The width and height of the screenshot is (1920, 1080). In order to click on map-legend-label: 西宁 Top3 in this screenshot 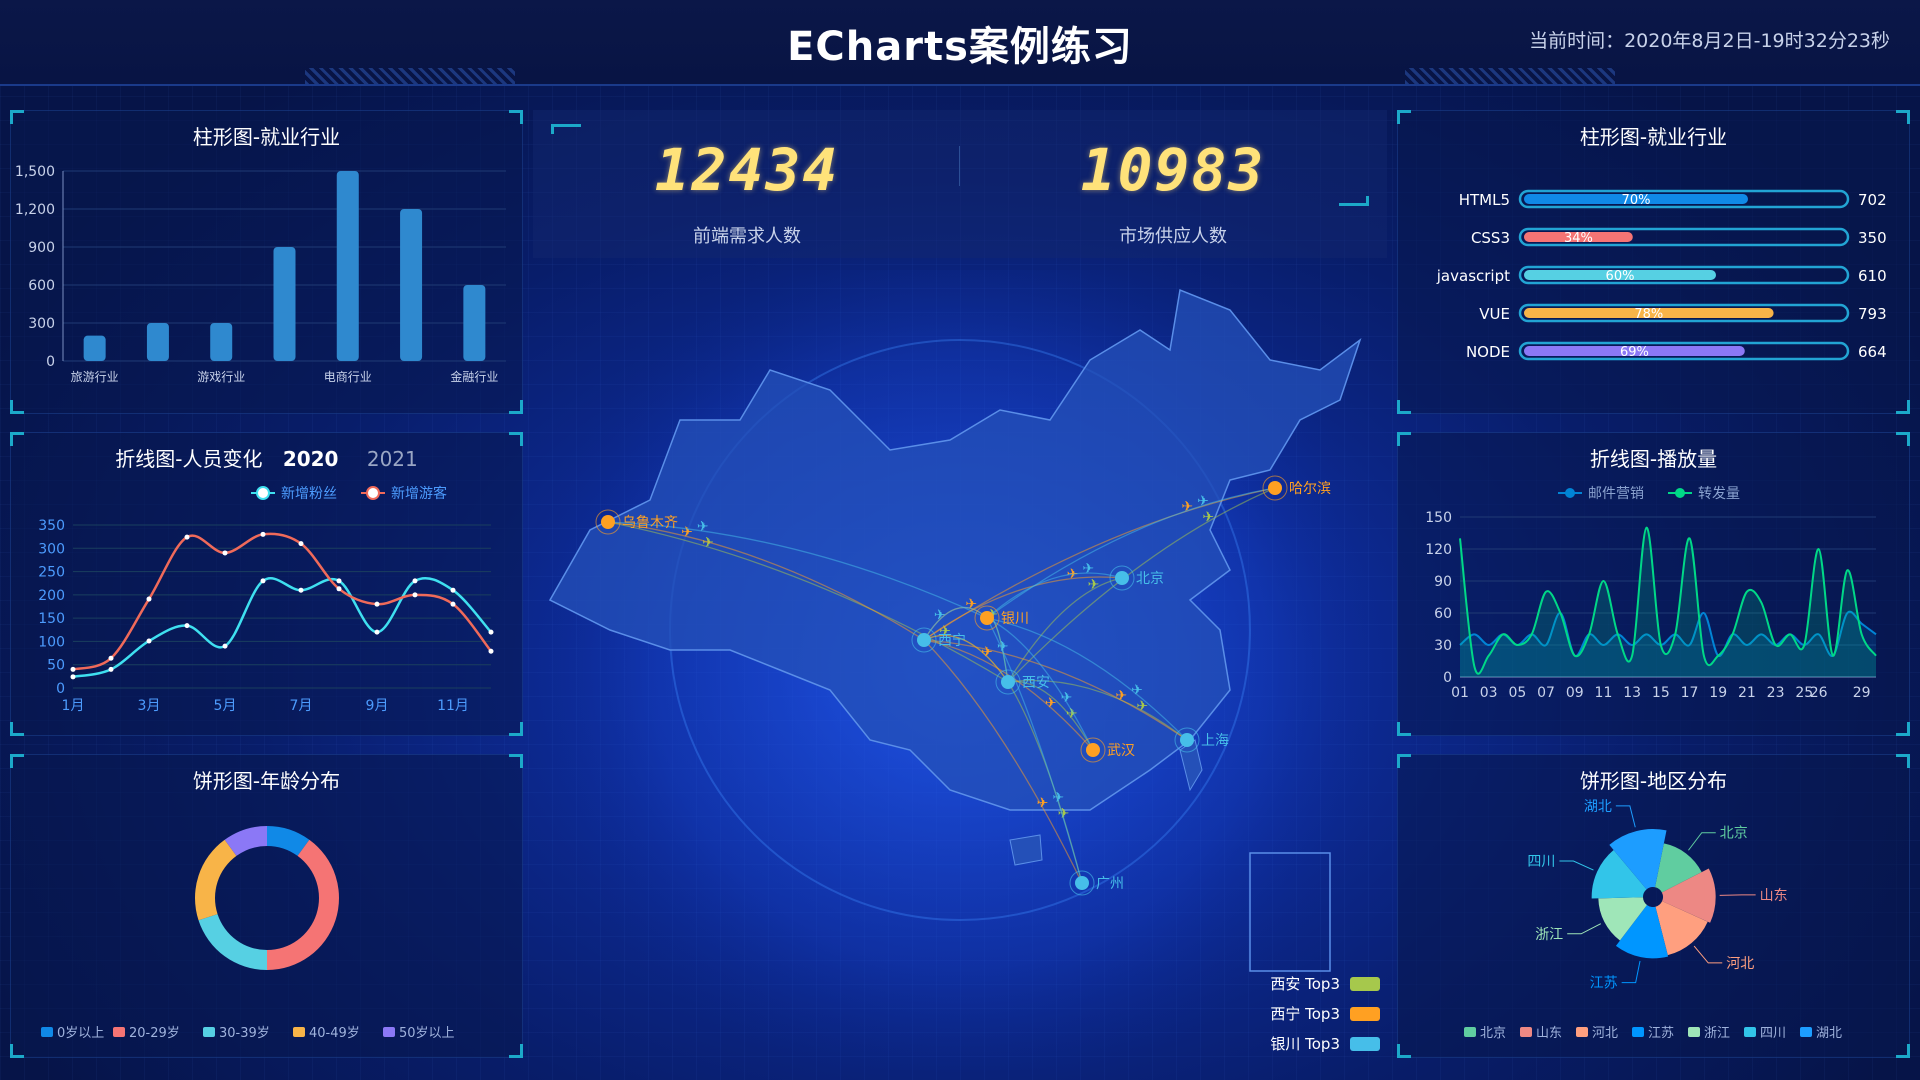, I will do `click(1305, 1014)`.